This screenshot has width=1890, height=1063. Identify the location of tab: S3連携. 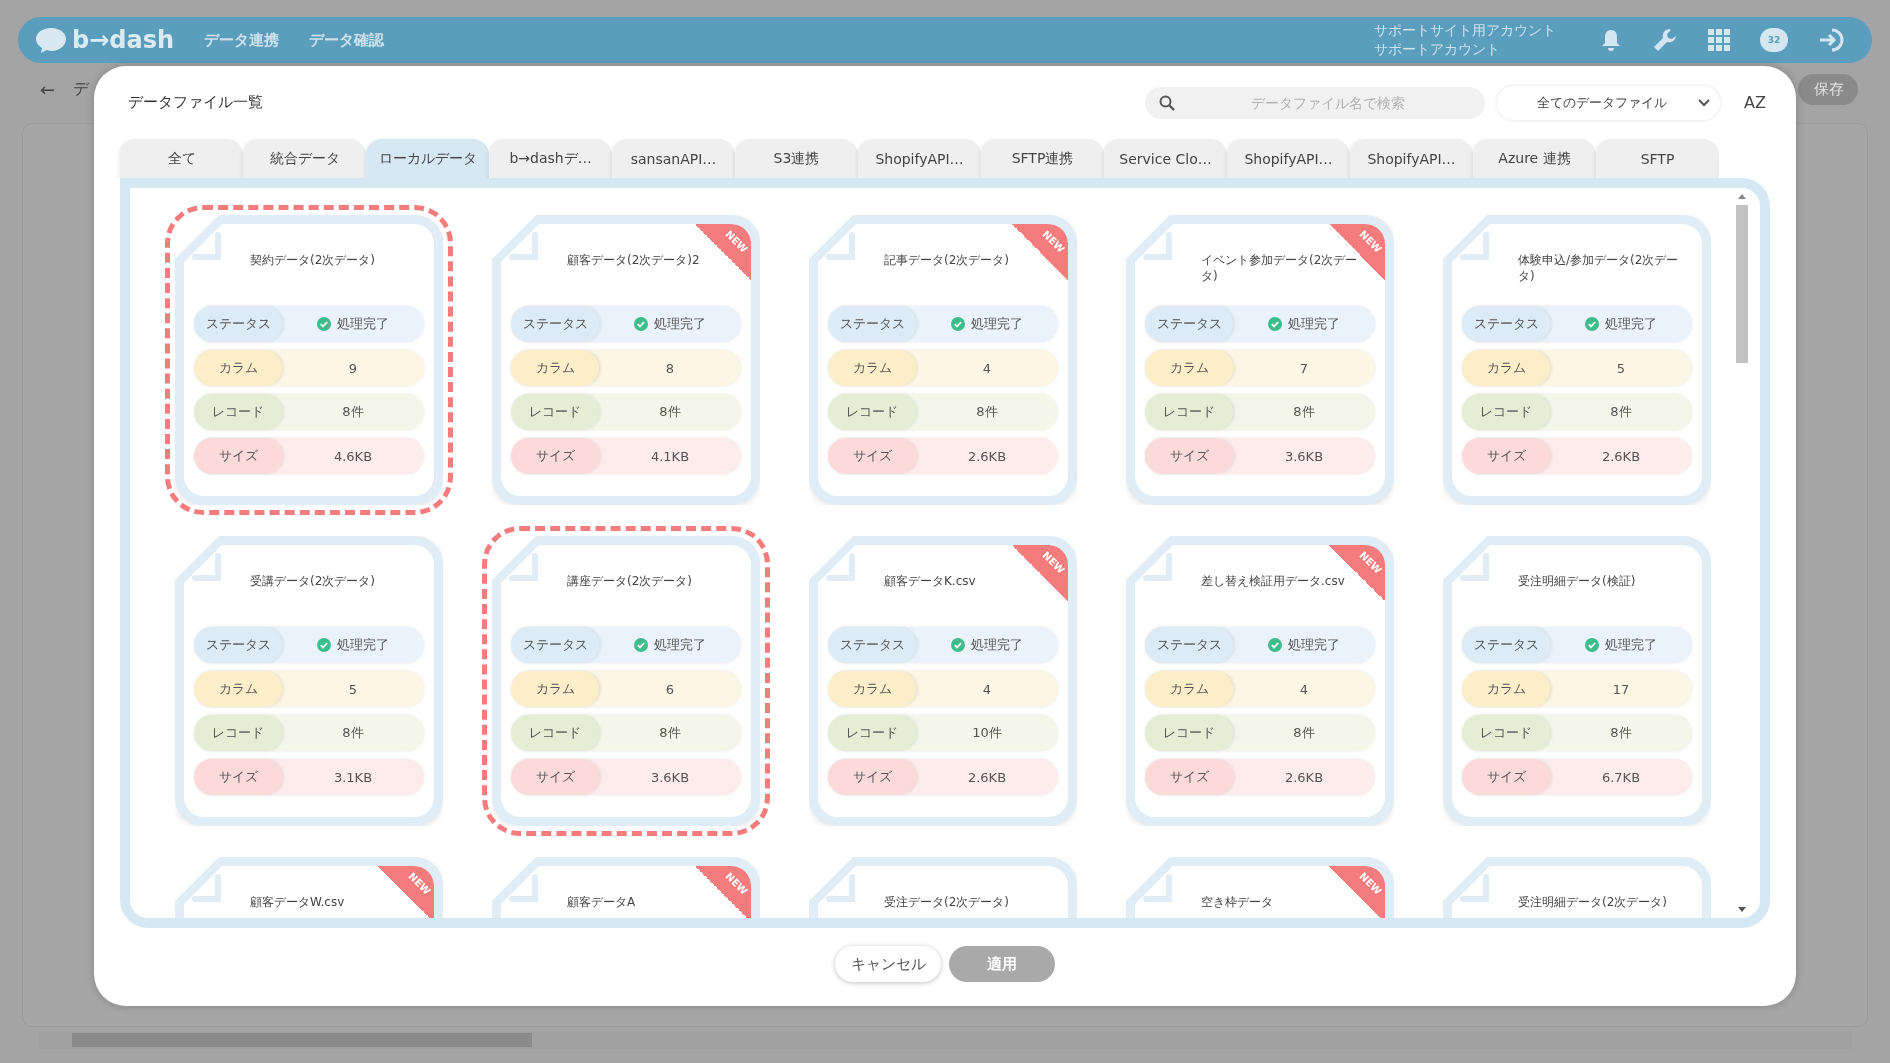
(796, 158).